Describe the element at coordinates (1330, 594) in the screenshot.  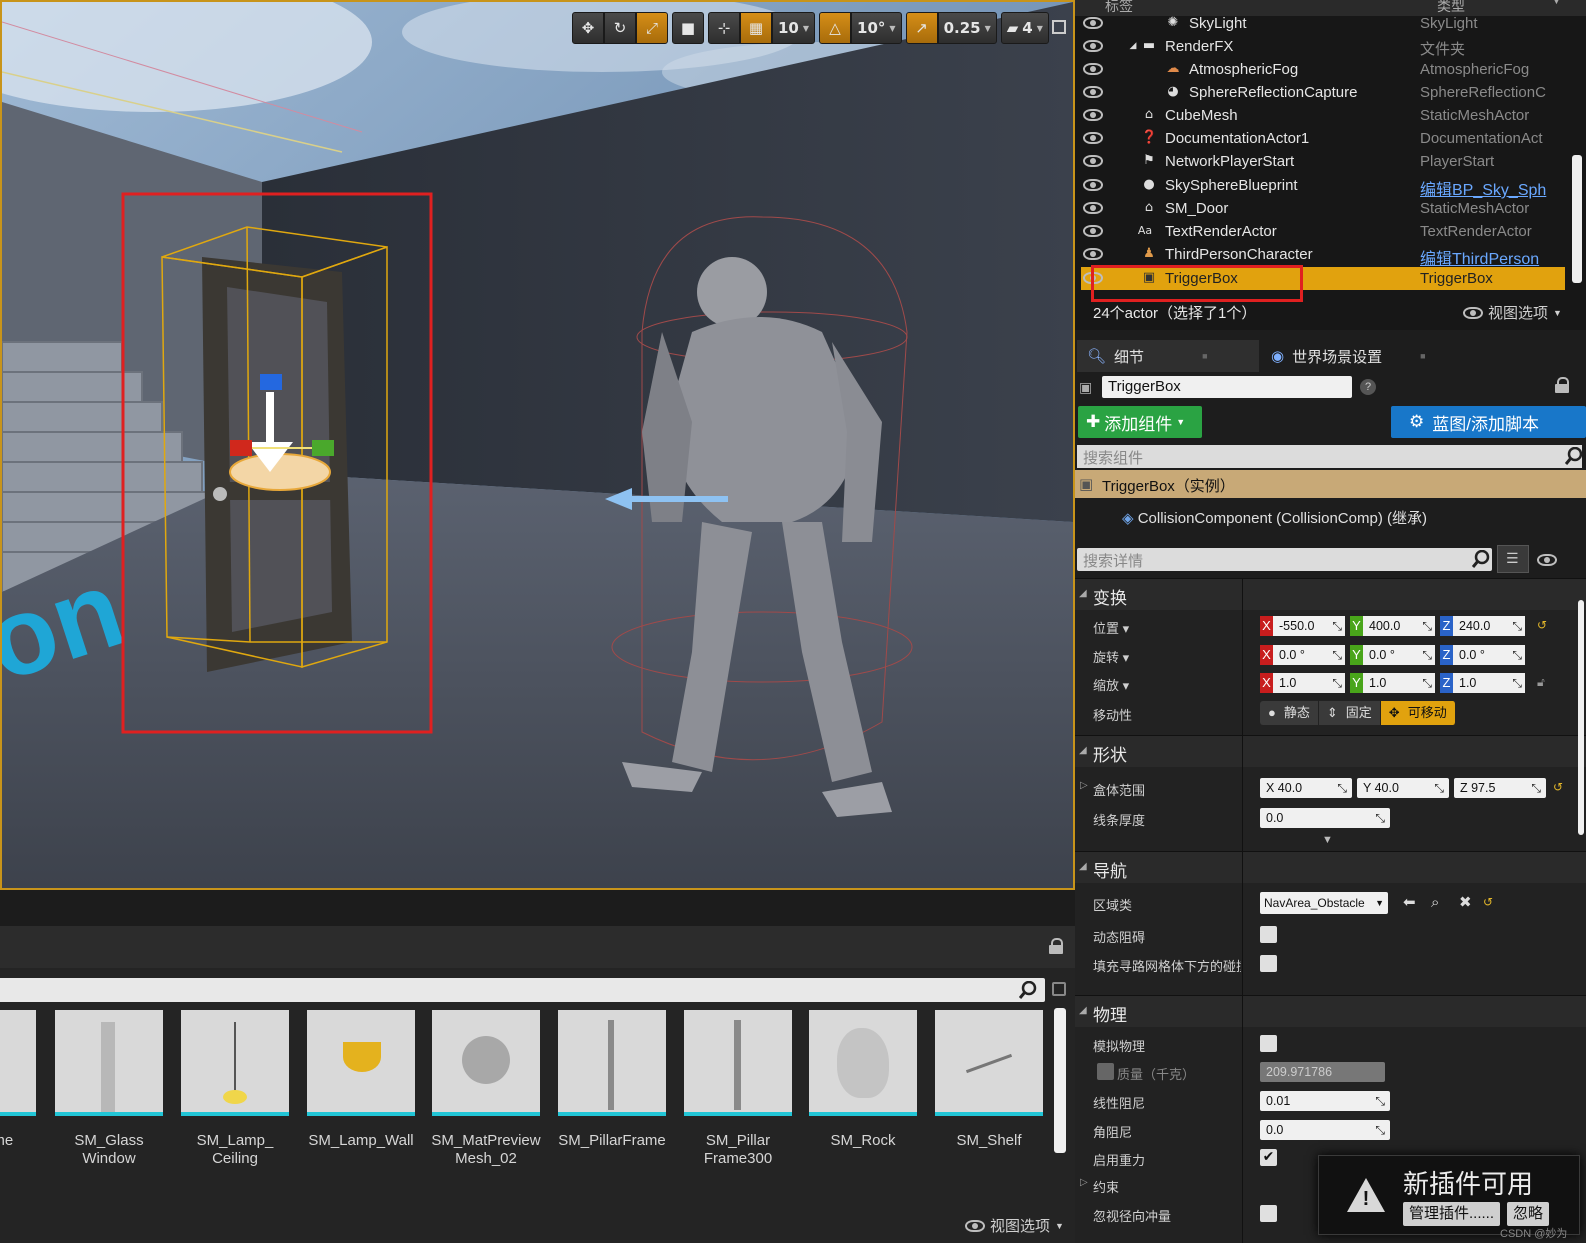
I see `section-transform: ◢ 变换` at that location.